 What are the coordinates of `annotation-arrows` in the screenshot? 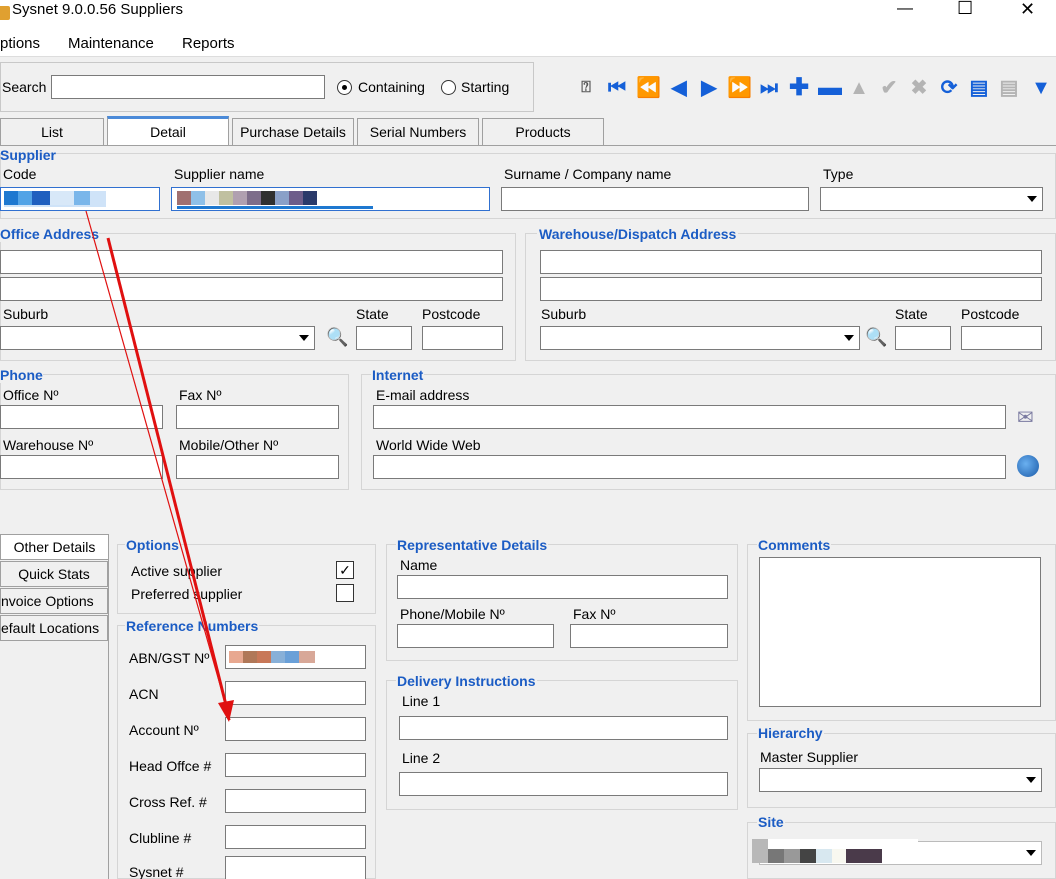 It's located at (159, 466).